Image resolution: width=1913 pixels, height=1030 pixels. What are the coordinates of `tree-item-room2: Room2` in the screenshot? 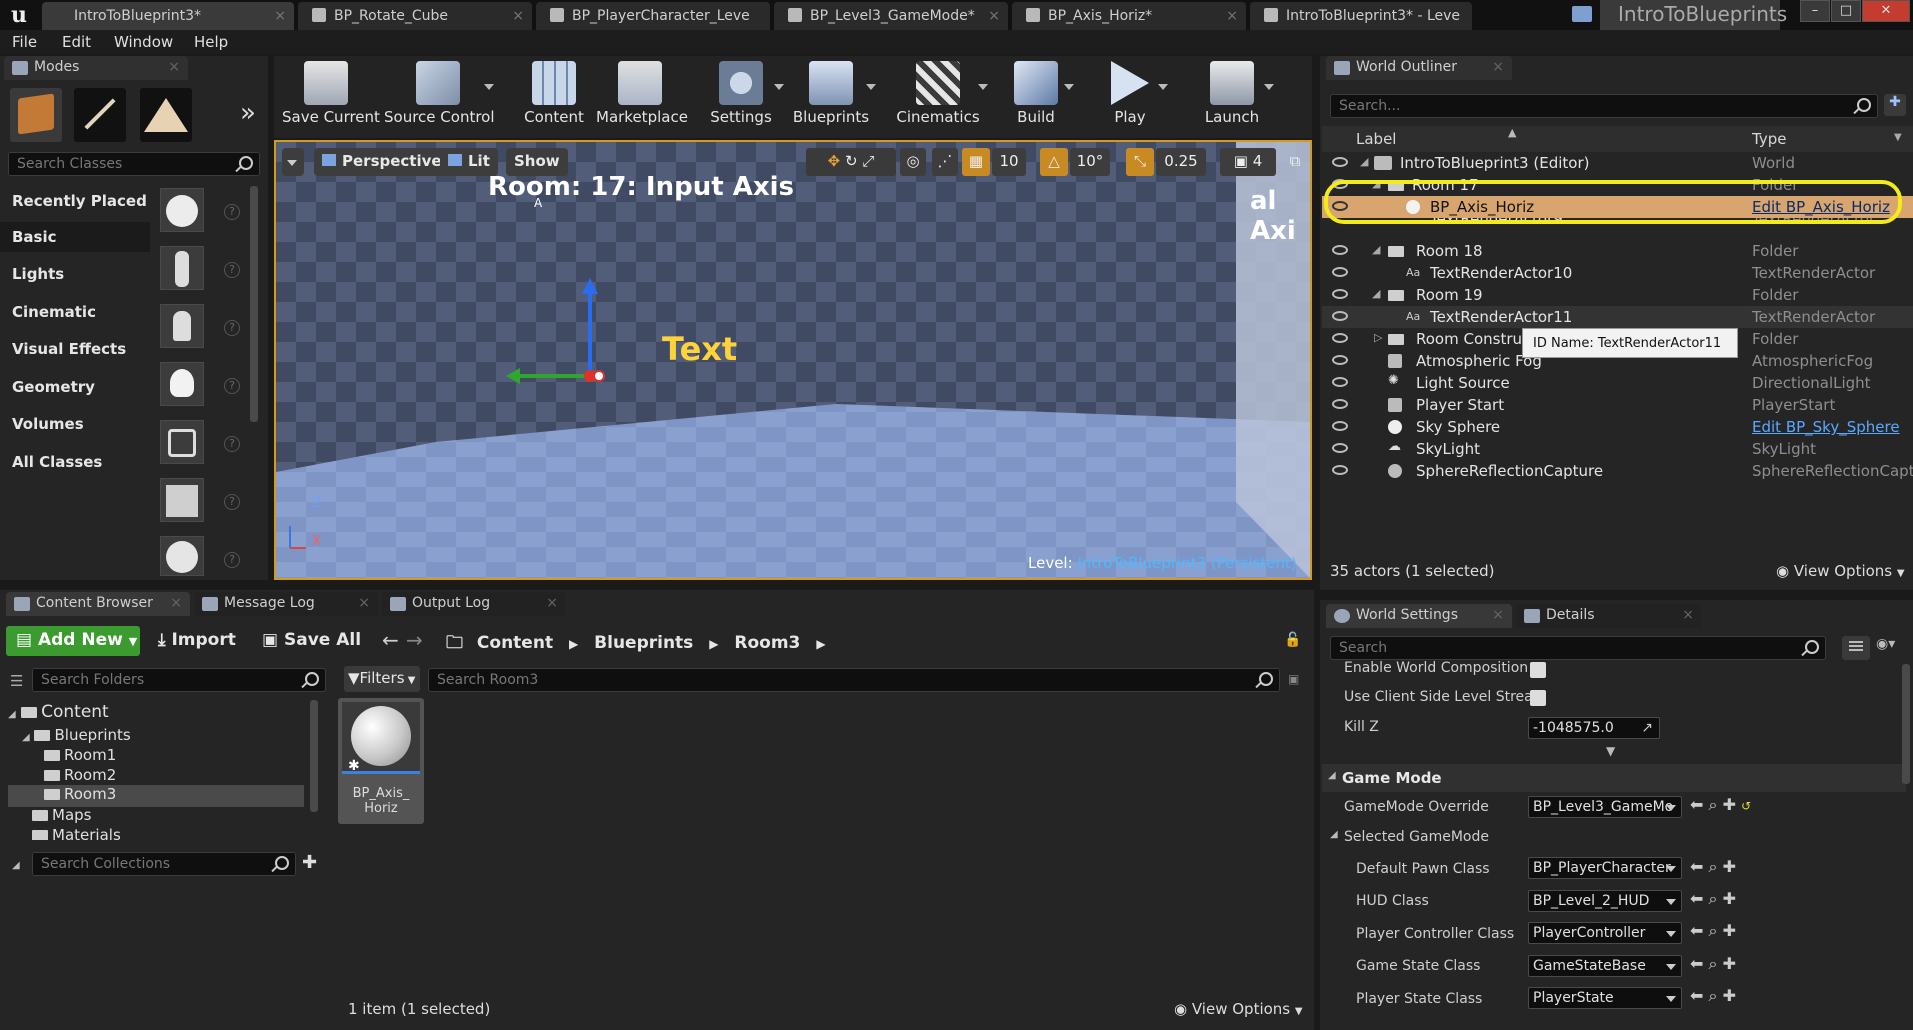 It's located at (80, 775).